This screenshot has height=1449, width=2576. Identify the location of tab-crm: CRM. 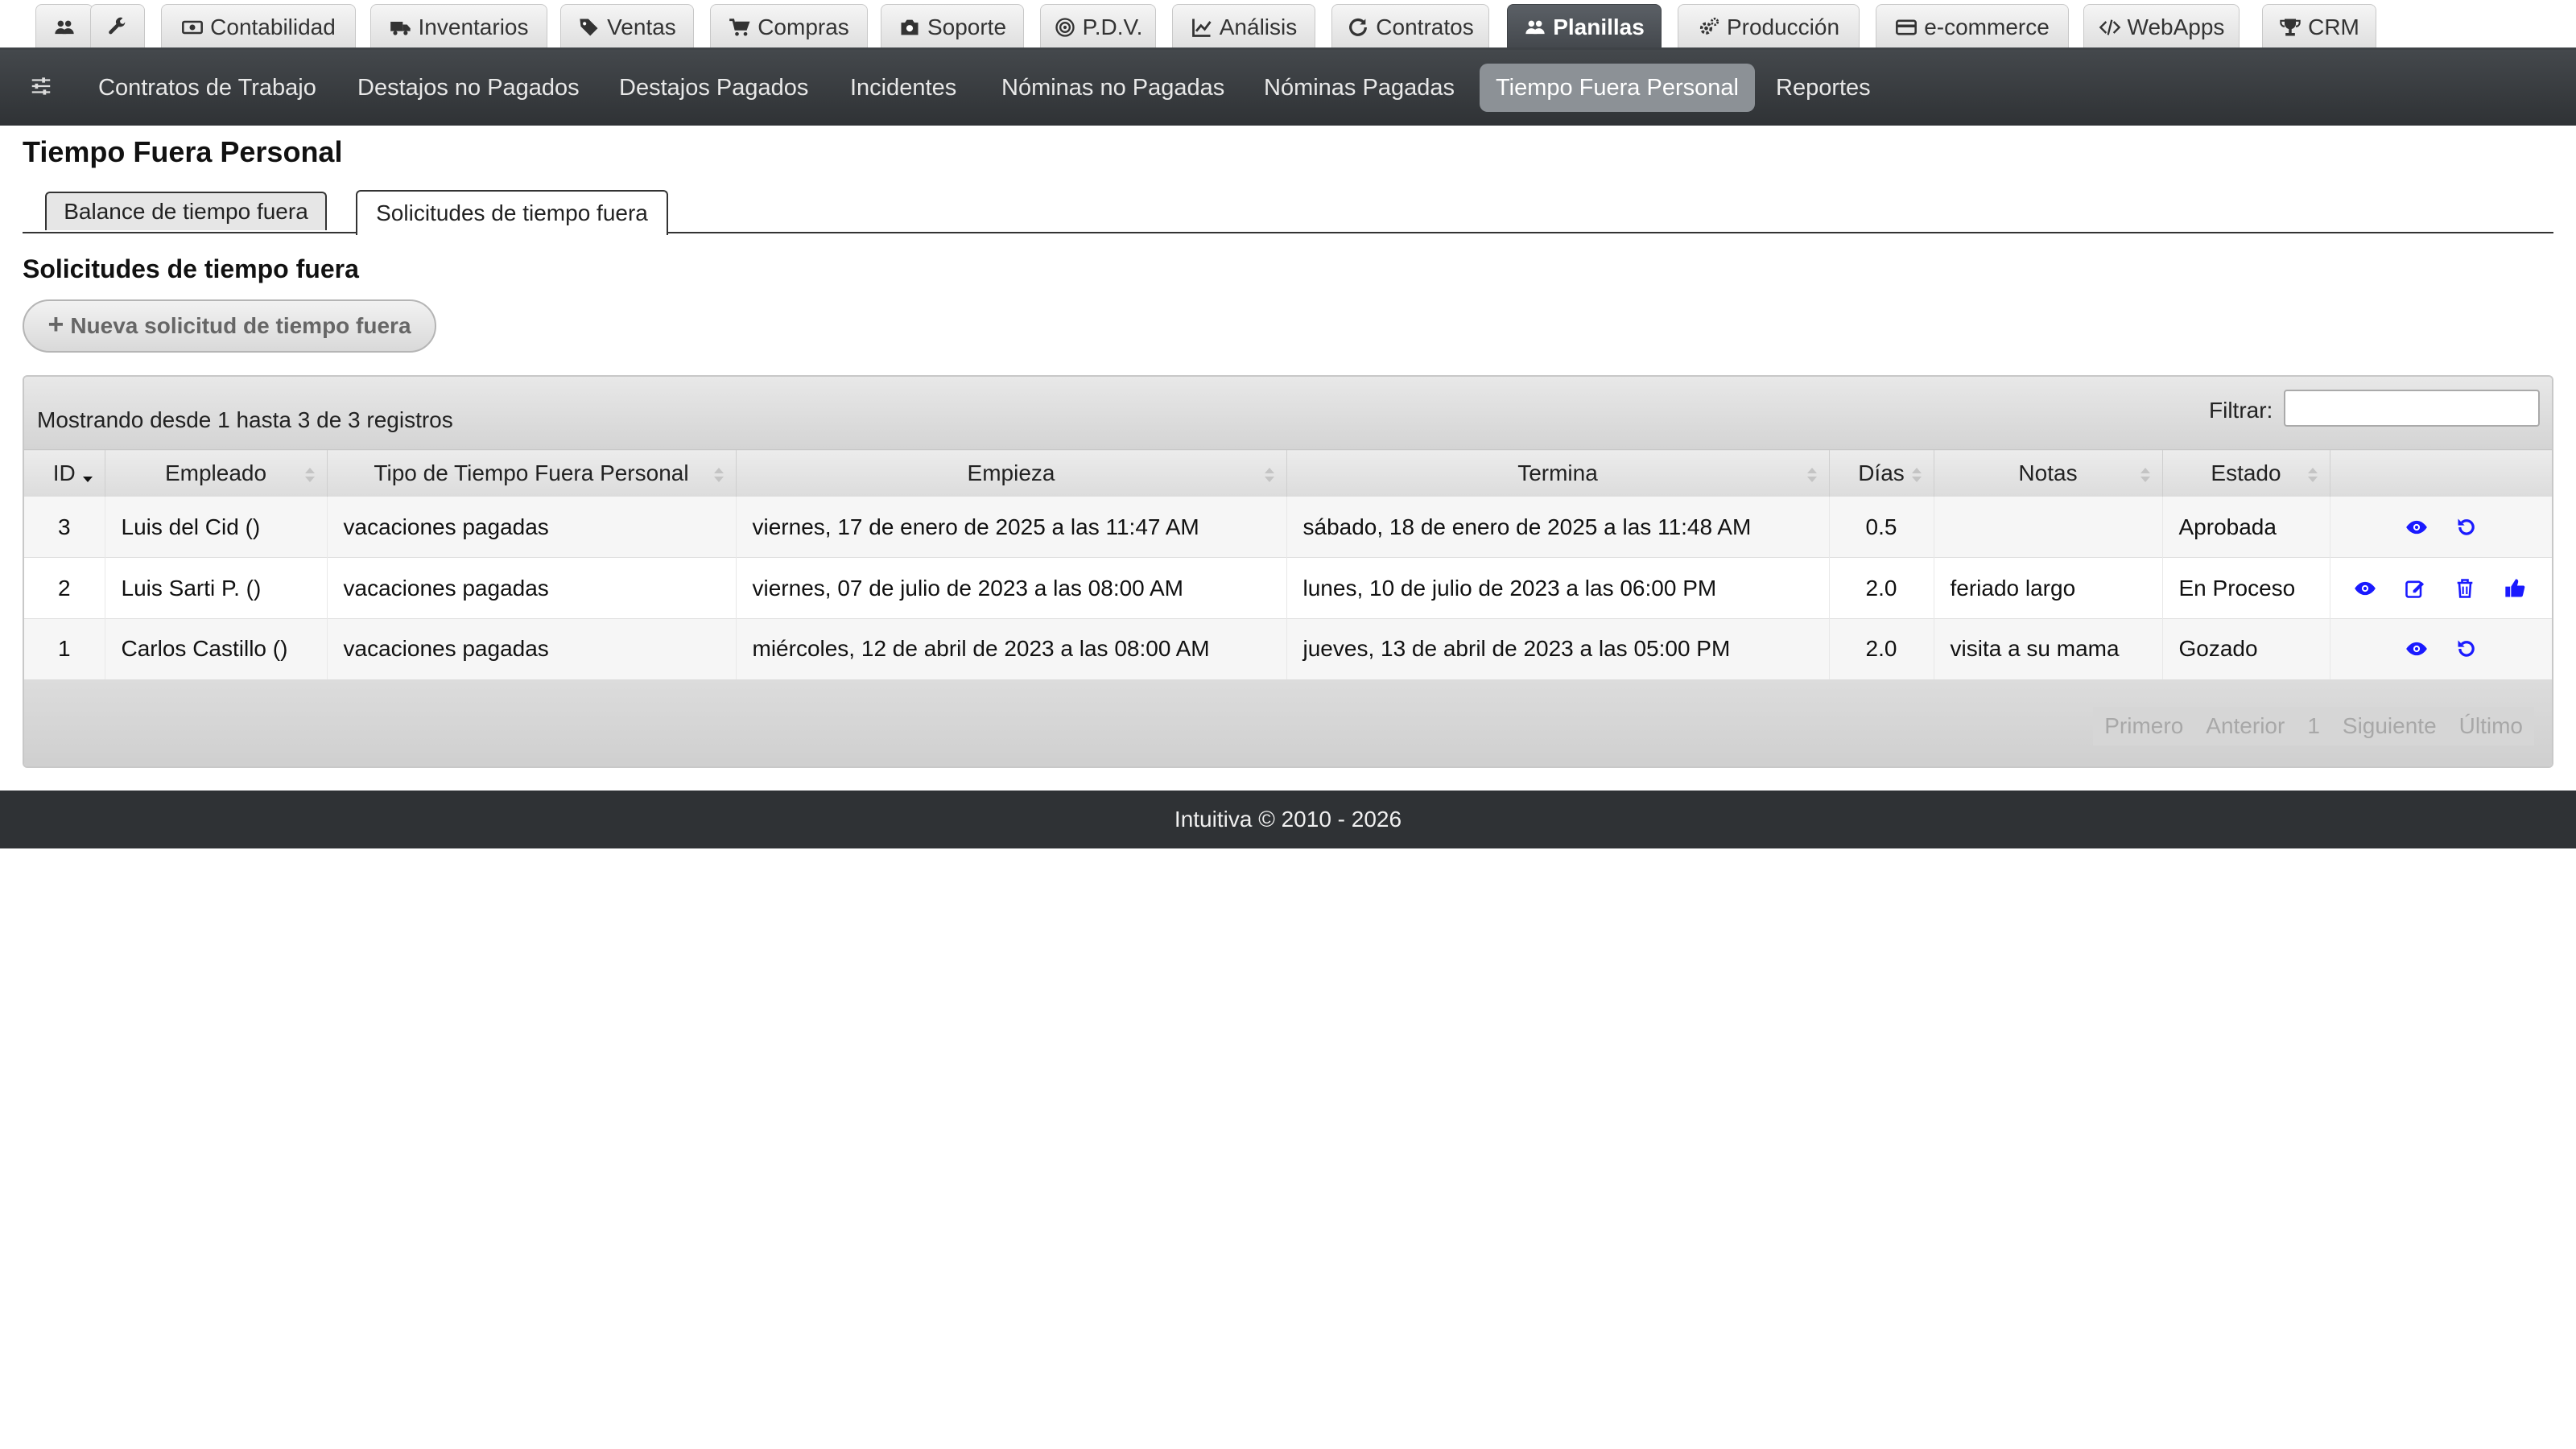
(2319, 27).